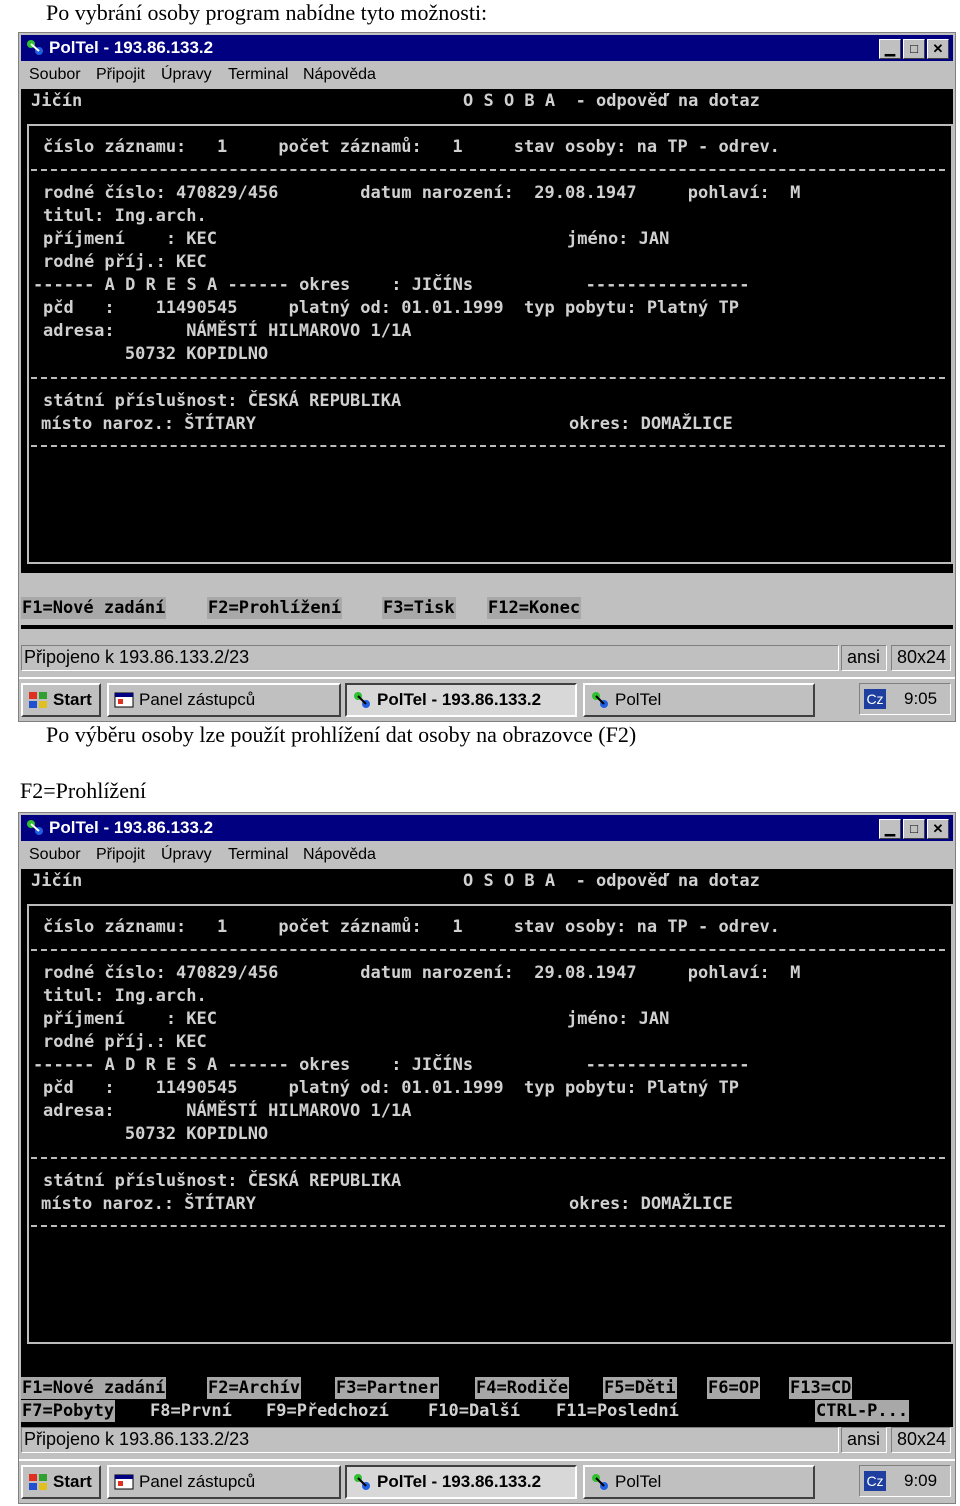  What do you see at coordinates (191, 1411) in the screenshot?
I see `f8-first-button: F8=První` at bounding box center [191, 1411].